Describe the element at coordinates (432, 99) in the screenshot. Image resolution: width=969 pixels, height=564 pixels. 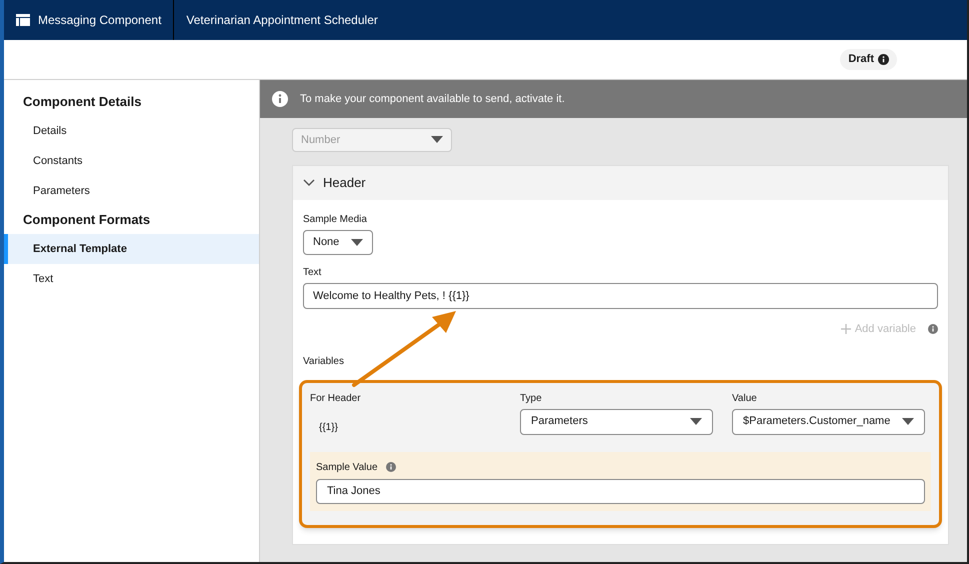
I see `banner-text: To make your component available to send, activate it.` at that location.